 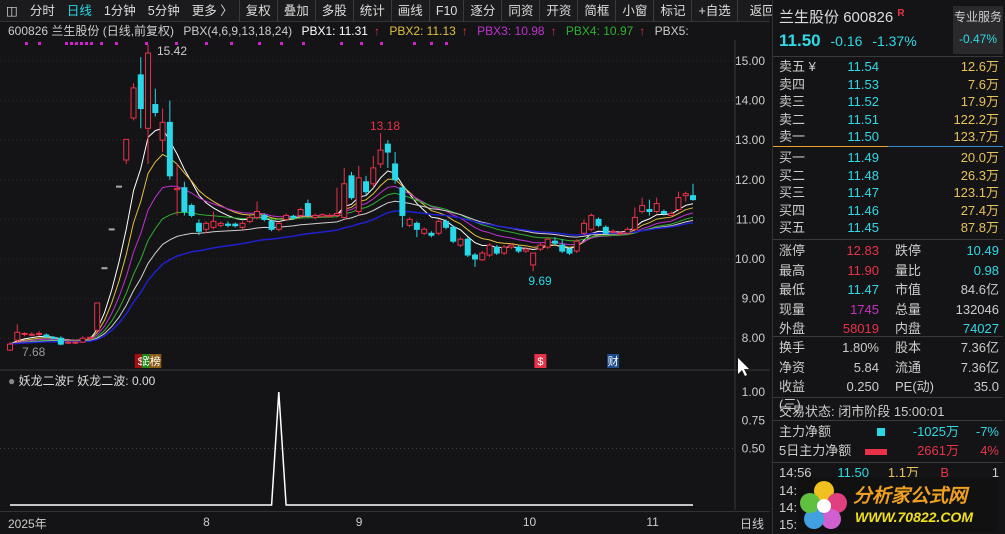 I want to click on tab-more: 更多 〉, so click(x=212, y=11).